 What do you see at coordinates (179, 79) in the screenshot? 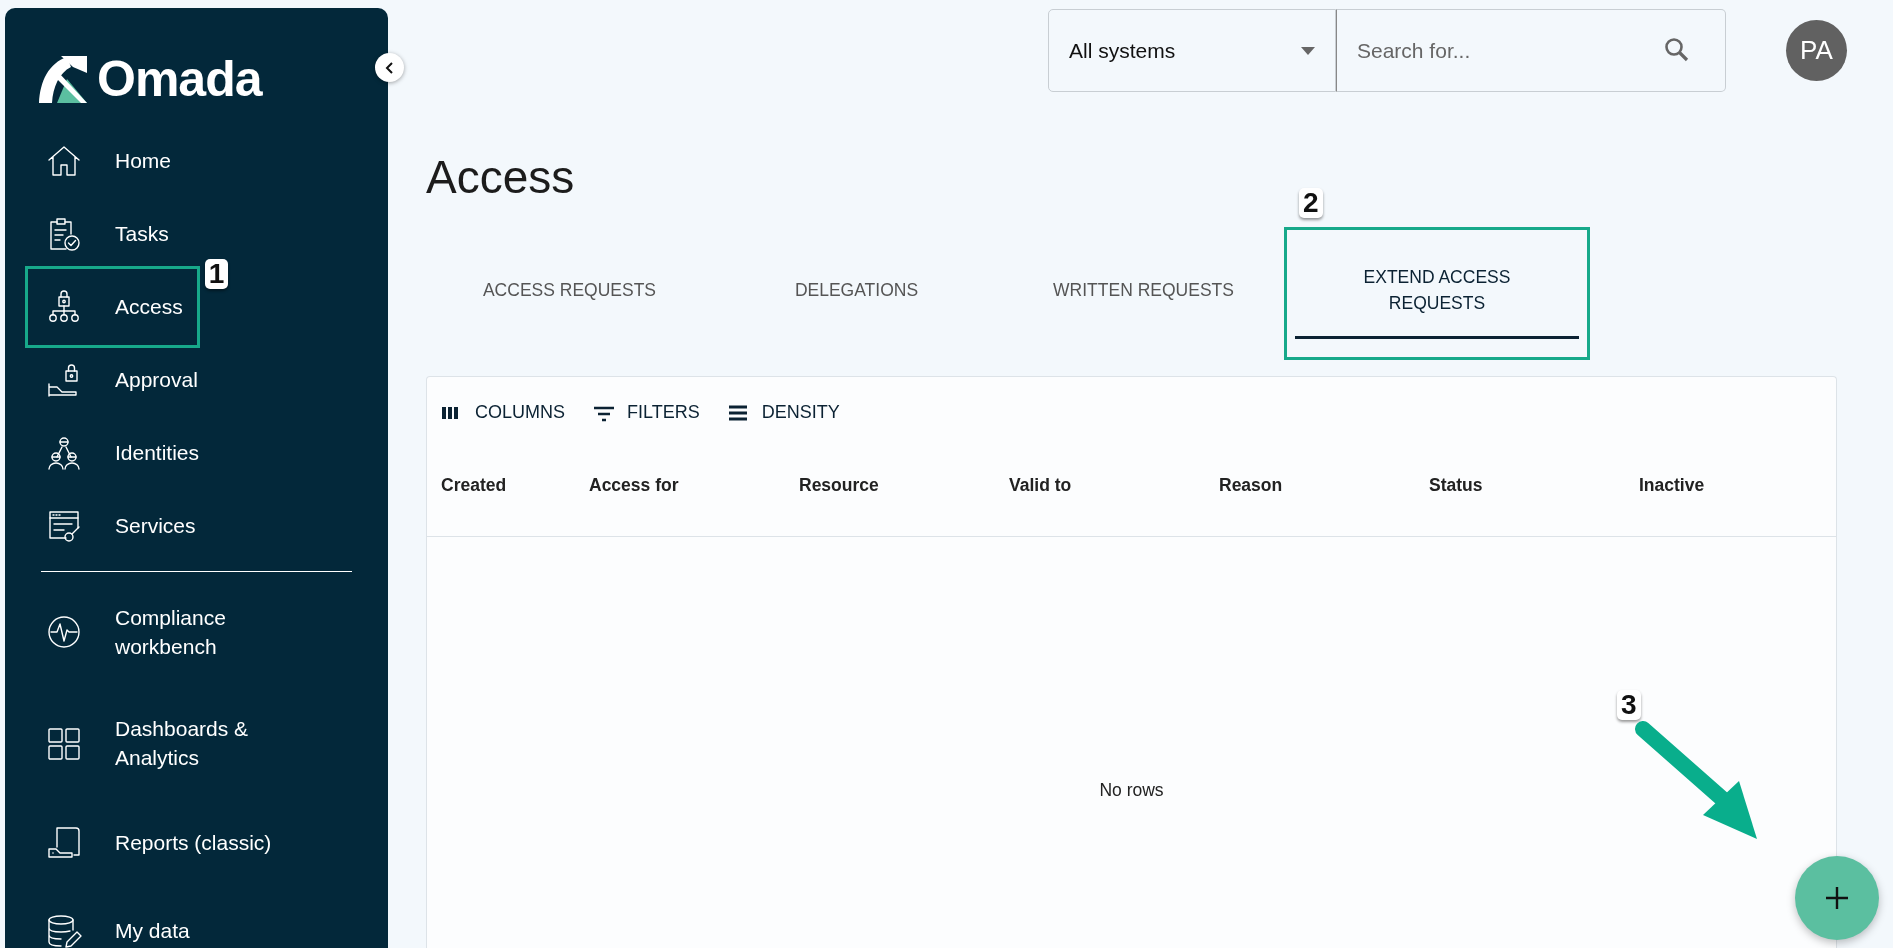
I see `brand-name: Omada` at bounding box center [179, 79].